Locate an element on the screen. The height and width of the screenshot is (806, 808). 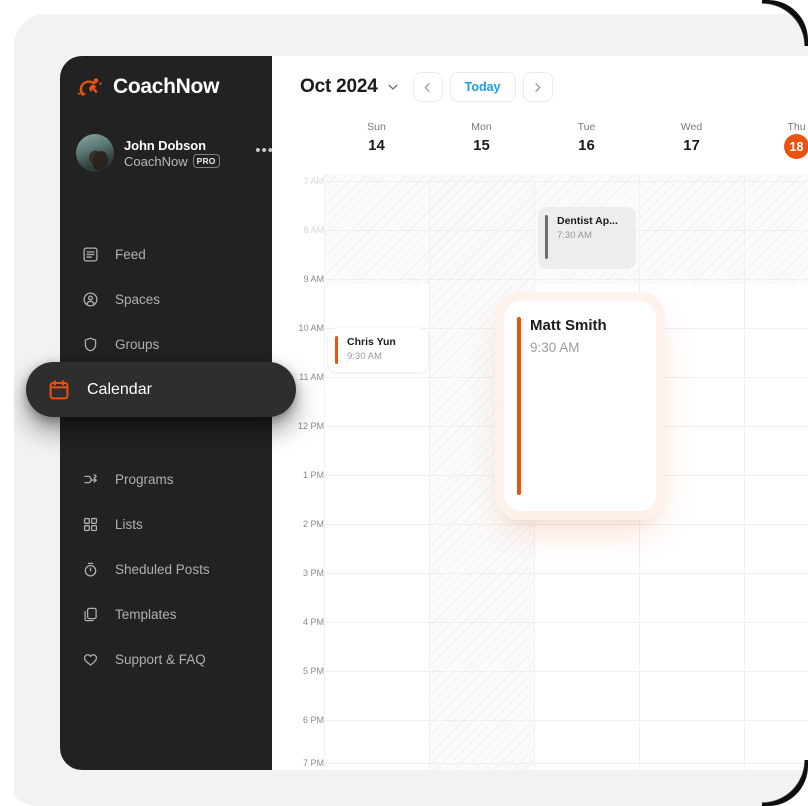
time-label: 10 AM is located at coordinates (311, 328).